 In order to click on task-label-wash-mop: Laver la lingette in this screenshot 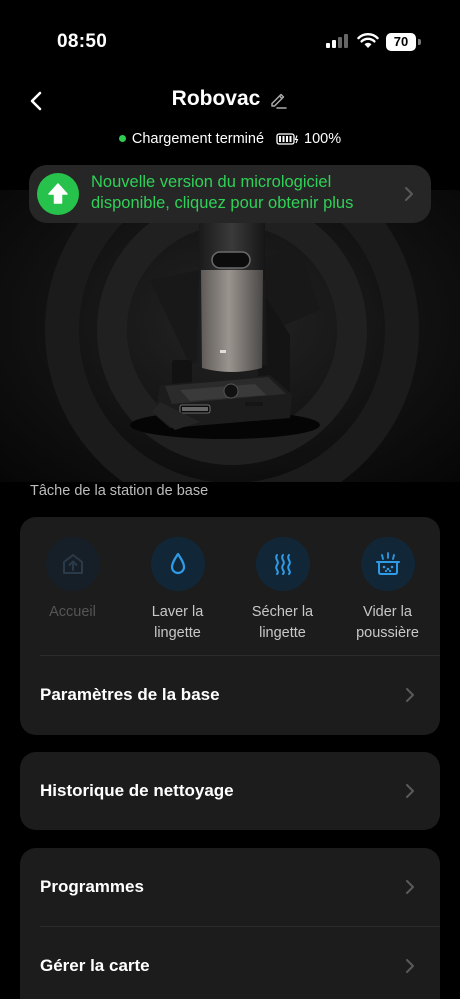, I will do `click(177, 622)`.